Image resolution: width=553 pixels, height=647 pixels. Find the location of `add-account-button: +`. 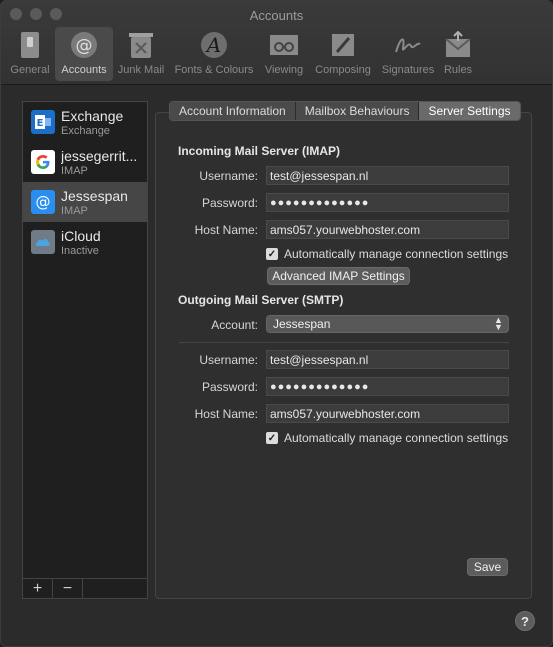

add-account-button: + is located at coordinates (38, 588).